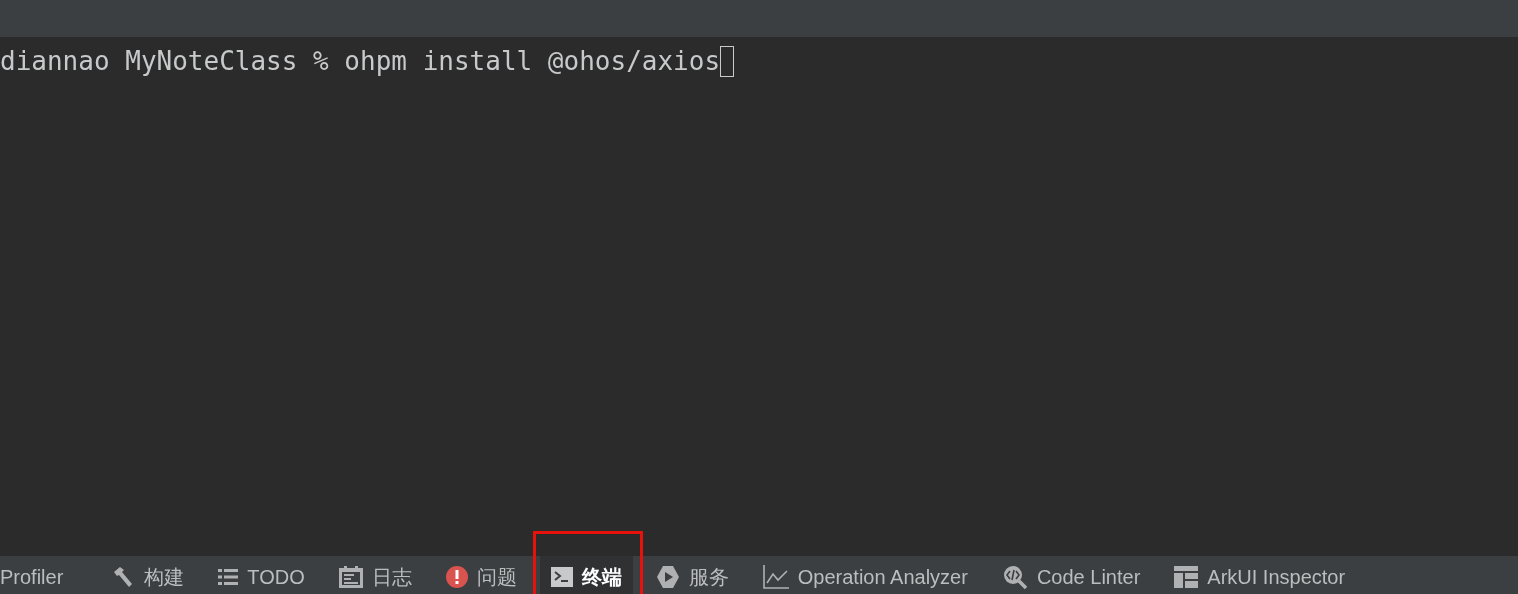  I want to click on tool-tab: 日志, so click(375, 575).